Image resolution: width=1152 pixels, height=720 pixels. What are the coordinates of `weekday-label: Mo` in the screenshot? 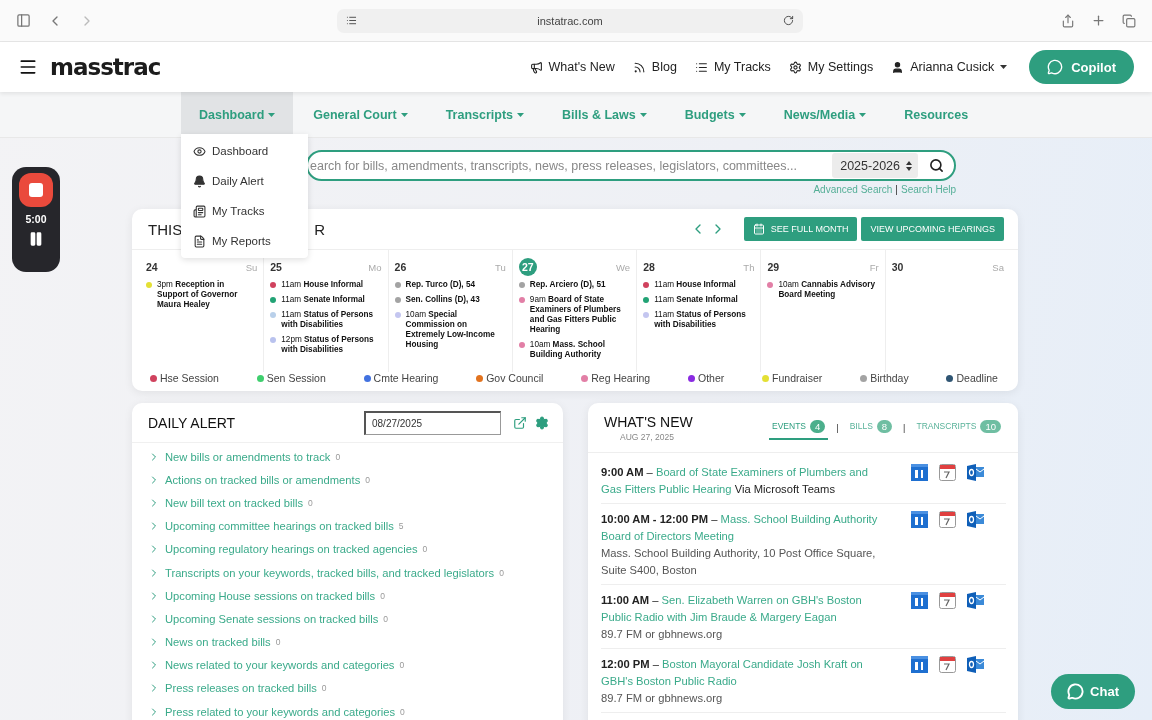 It's located at (375, 267).